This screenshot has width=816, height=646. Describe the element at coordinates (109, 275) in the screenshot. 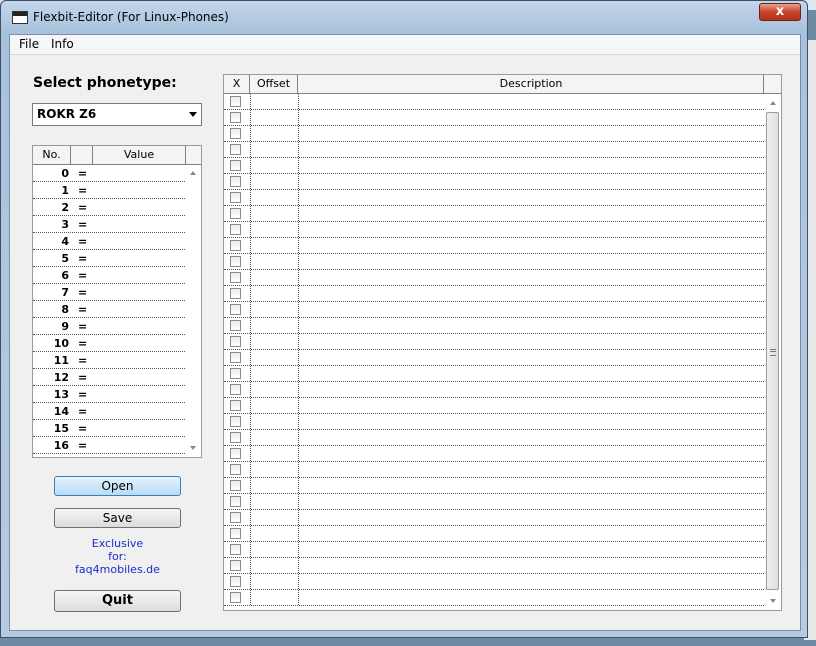

I see `table-row: 6 =` at that location.